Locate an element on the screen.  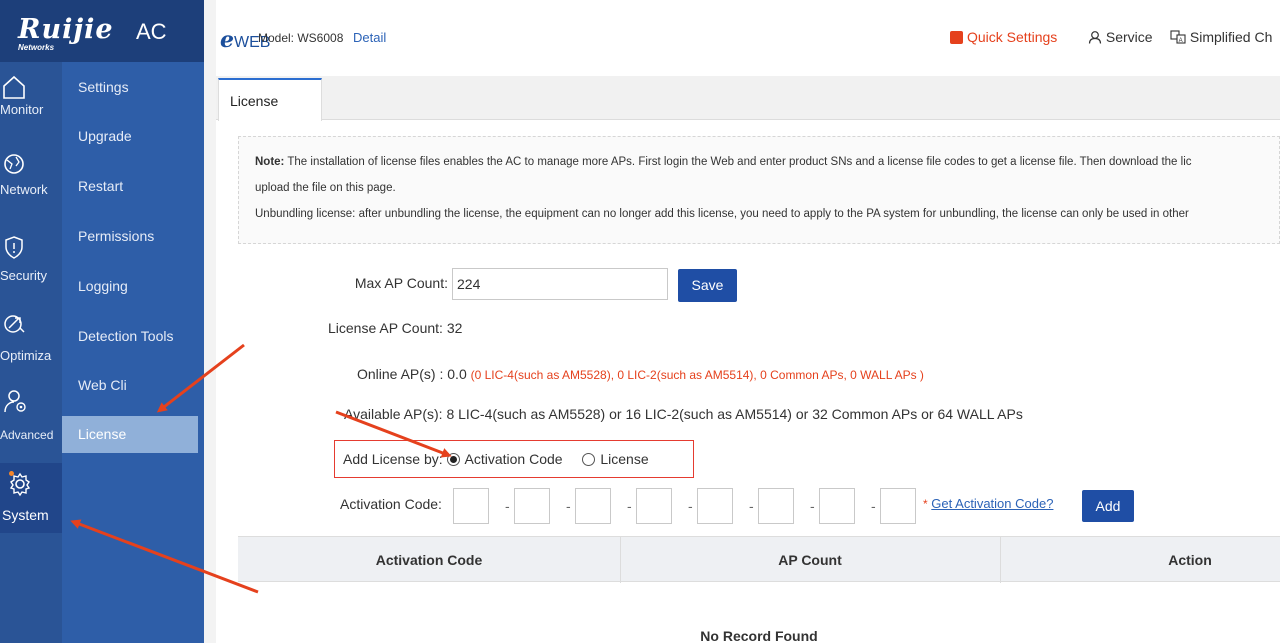
ruijie-logo: Ruijie Networks AC is located at coordinates (92, 33).